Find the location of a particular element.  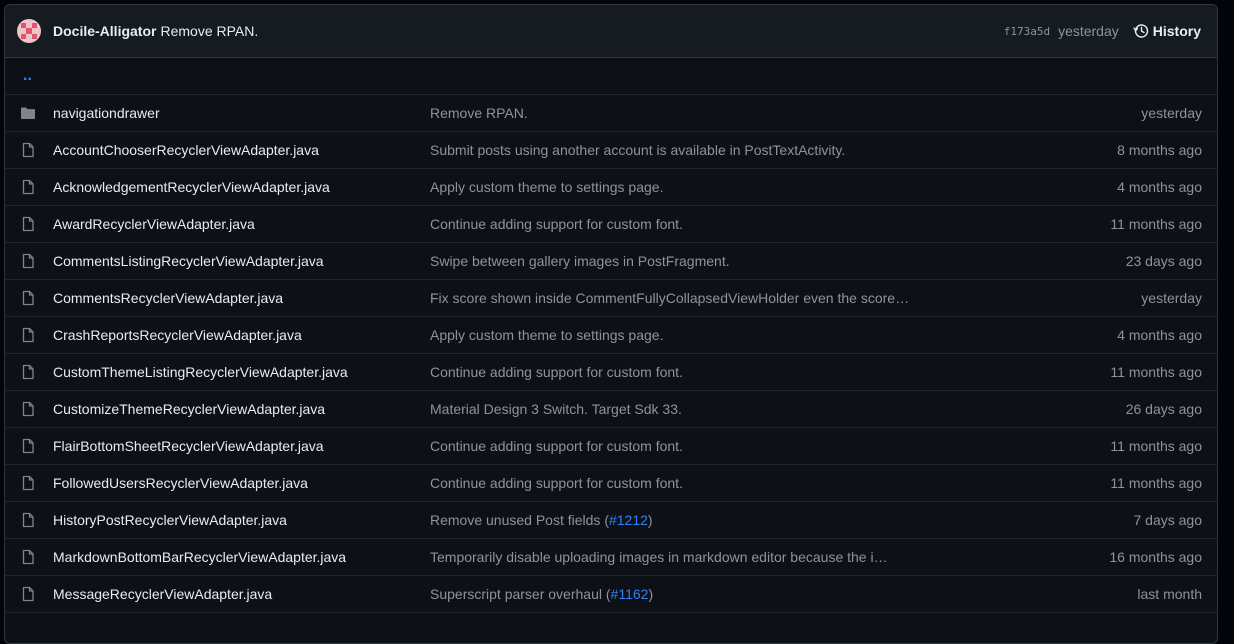

file-name: FlairBottomSheetRecyclerViewAdapter.java is located at coordinates (241, 446).